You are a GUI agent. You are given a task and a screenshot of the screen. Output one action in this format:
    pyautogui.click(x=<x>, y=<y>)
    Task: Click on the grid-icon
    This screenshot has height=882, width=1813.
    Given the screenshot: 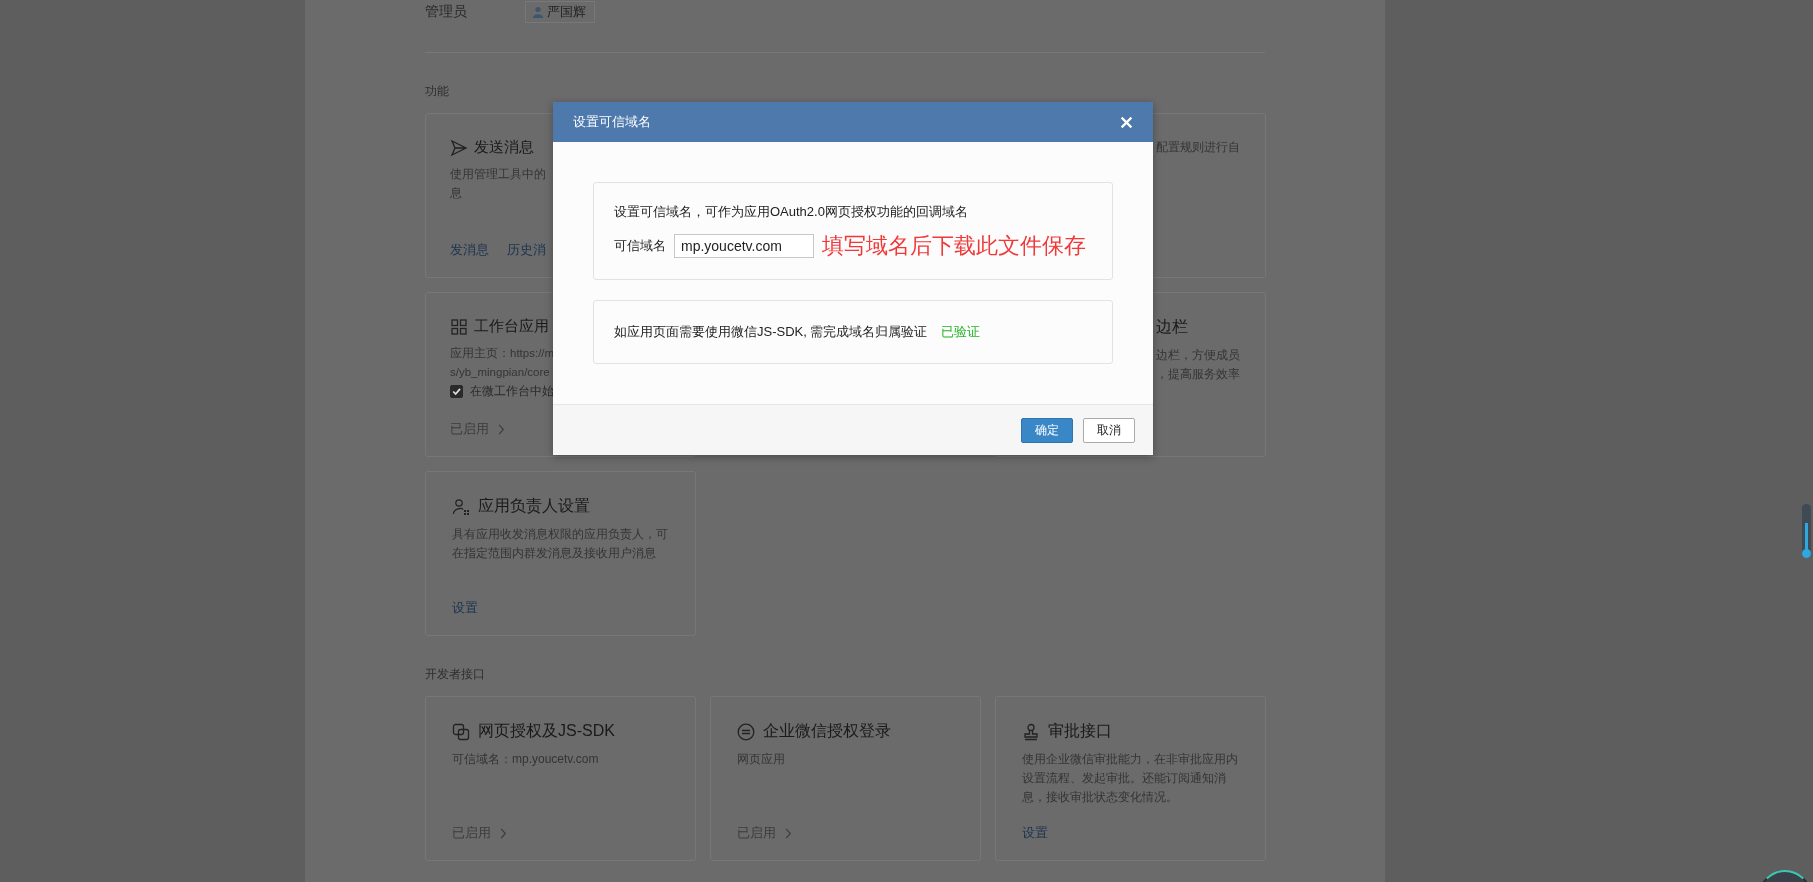 What is the action you would take?
    pyautogui.click(x=459, y=326)
    